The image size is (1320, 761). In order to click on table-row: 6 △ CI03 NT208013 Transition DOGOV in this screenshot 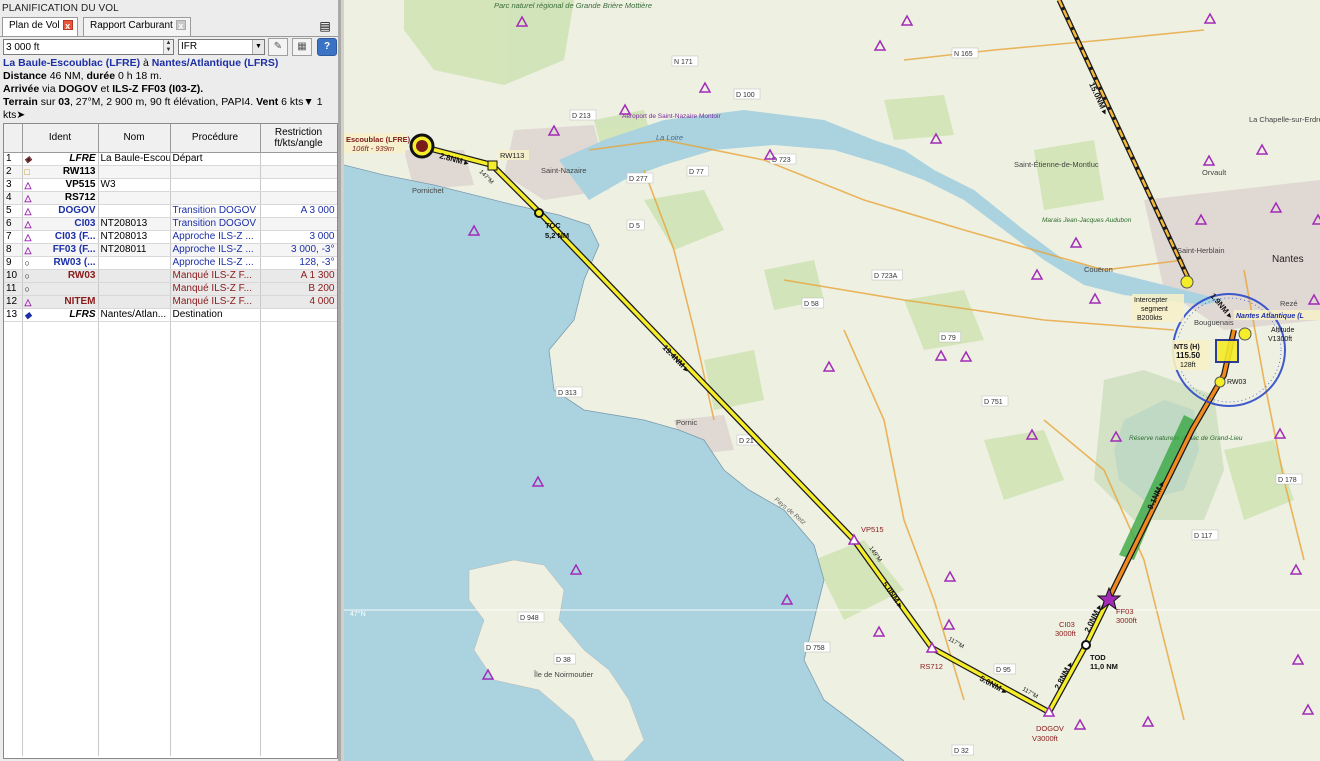, I will do `click(170, 224)`.